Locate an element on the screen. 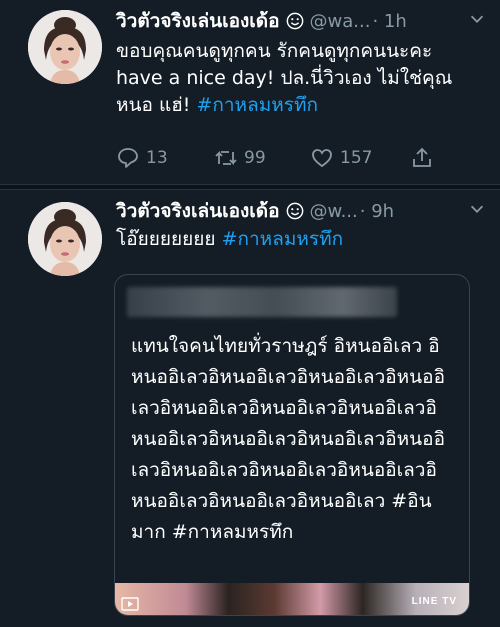 The width and height of the screenshot is (500, 627). retweet-icon is located at coordinates (226, 158).